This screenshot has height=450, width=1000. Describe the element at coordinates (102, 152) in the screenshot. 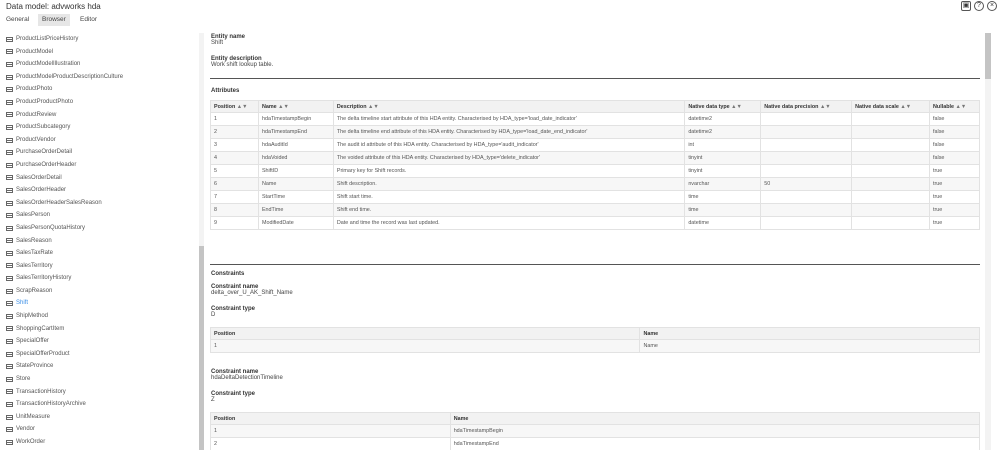

I see `sidebar-item: PurchaseOrderDetail` at that location.